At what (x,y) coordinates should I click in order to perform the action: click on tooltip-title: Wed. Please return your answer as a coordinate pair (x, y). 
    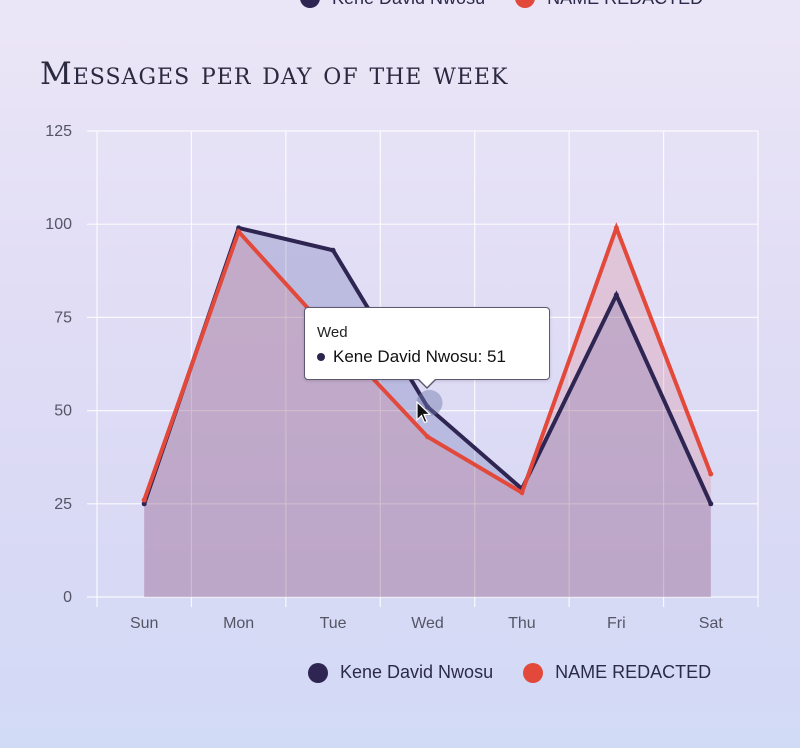
    Looking at the image, I should click on (332, 332).